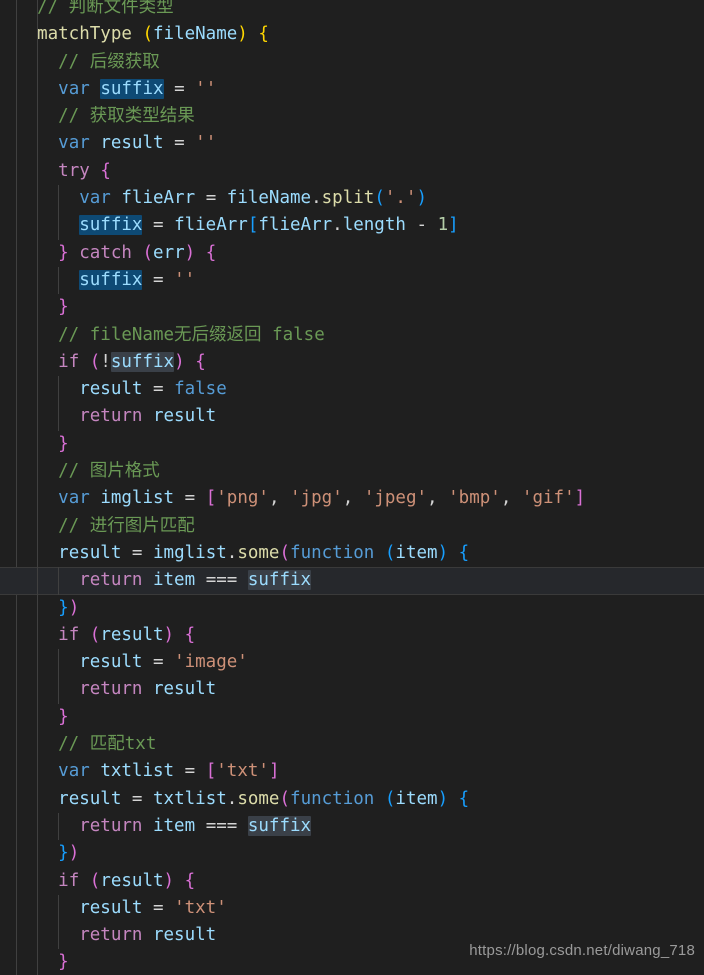 The height and width of the screenshot is (975, 704). I want to click on code-line-text: // 后缀获取, so click(88, 61).